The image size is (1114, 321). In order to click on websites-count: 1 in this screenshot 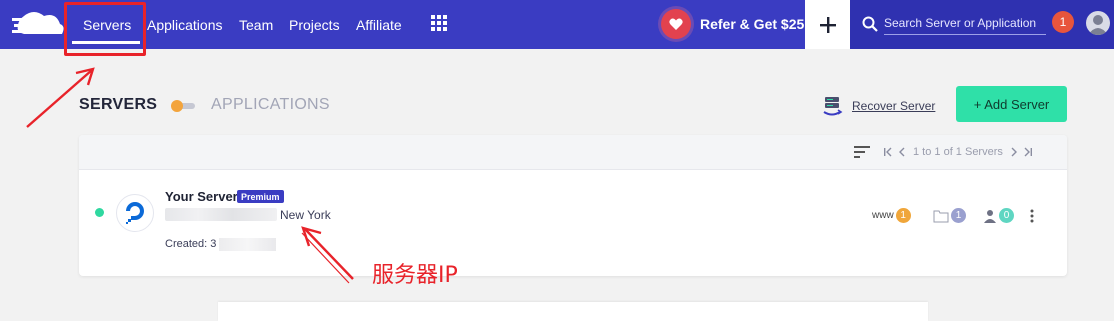, I will do `click(903, 215)`.